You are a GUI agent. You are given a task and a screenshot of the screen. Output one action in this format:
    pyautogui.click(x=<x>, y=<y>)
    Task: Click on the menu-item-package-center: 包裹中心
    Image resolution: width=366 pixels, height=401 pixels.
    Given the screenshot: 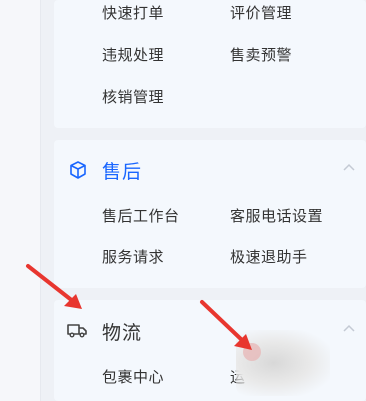 What is the action you would take?
    pyautogui.click(x=133, y=376)
    